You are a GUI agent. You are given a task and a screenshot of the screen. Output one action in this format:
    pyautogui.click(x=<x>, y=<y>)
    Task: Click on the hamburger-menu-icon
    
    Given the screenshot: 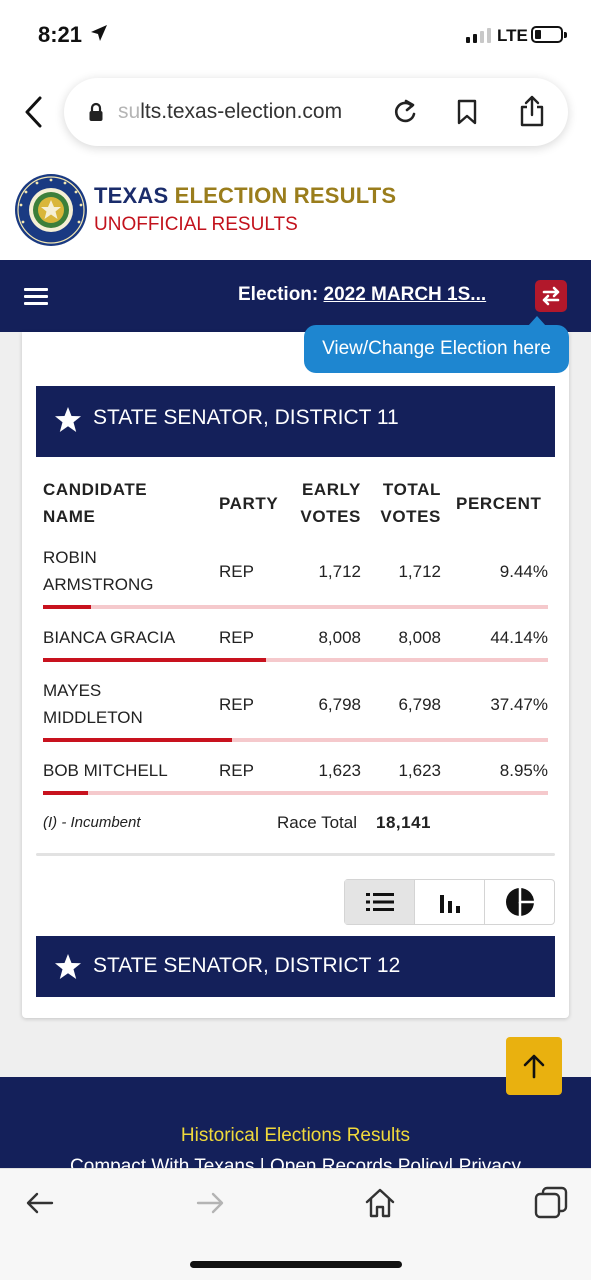 What is the action you would take?
    pyautogui.click(x=36, y=297)
    